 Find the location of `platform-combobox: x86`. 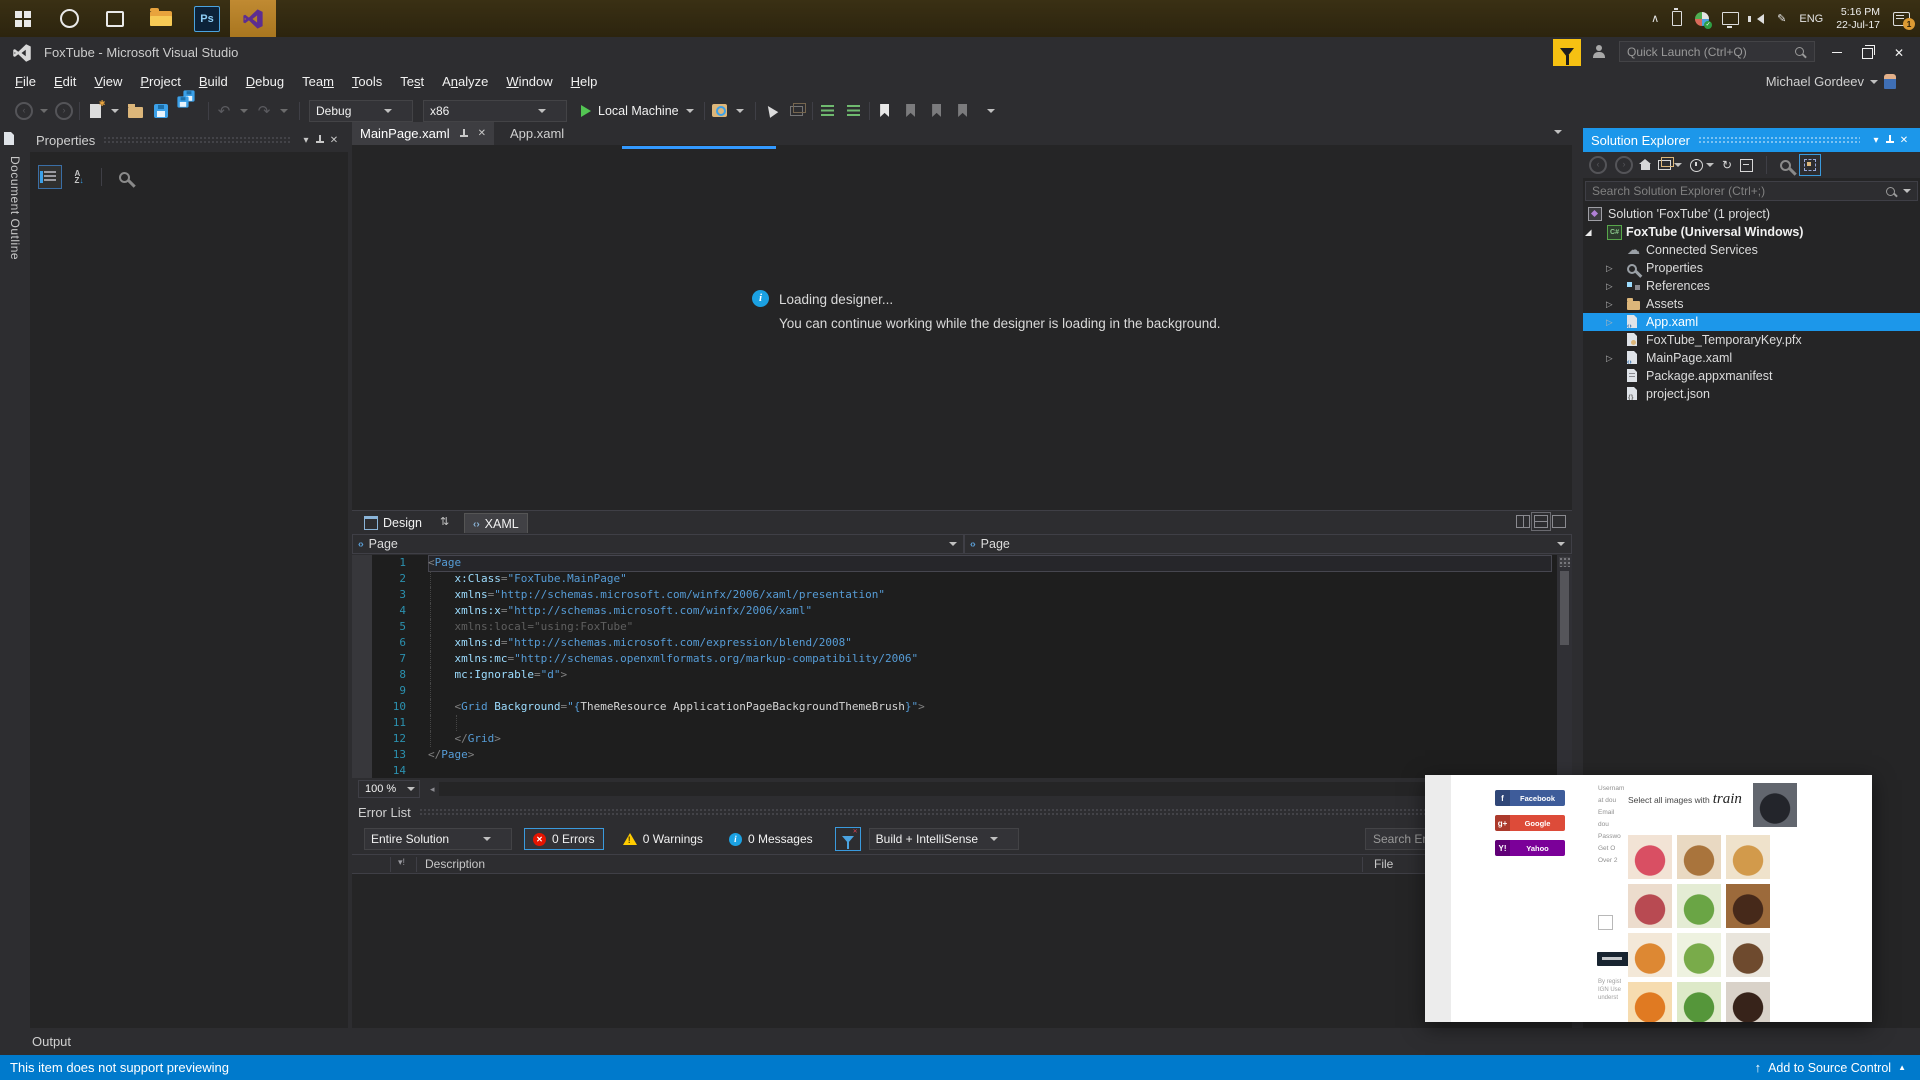

platform-combobox: x86 is located at coordinates (495, 110).